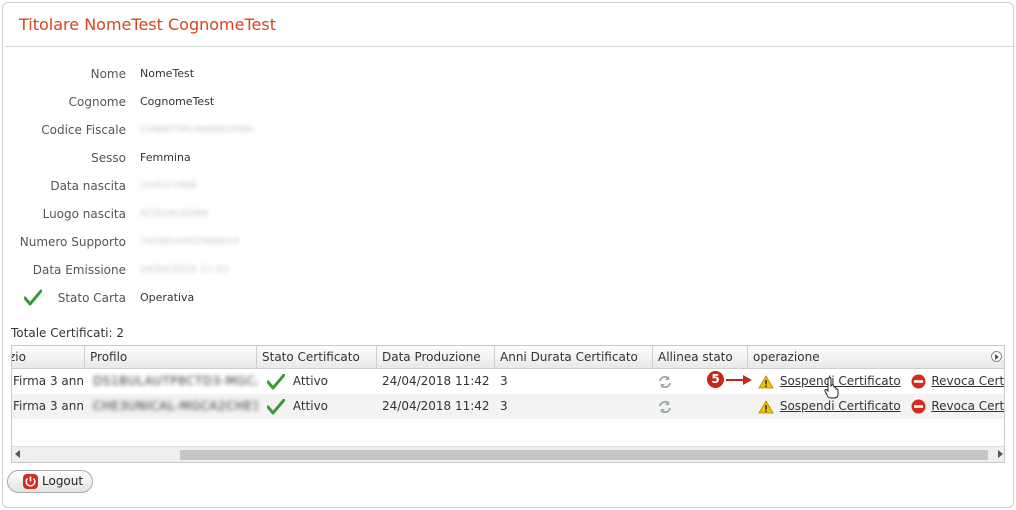  Describe the element at coordinates (175, 406) in the screenshot. I see `cell-profilo: CHE3UNICAL-MGCA2CHE1` at that location.